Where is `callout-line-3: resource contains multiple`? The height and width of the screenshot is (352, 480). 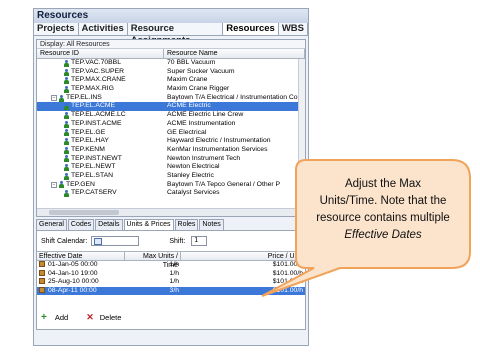 callout-line-3: resource contains multiple is located at coordinates (383, 218).